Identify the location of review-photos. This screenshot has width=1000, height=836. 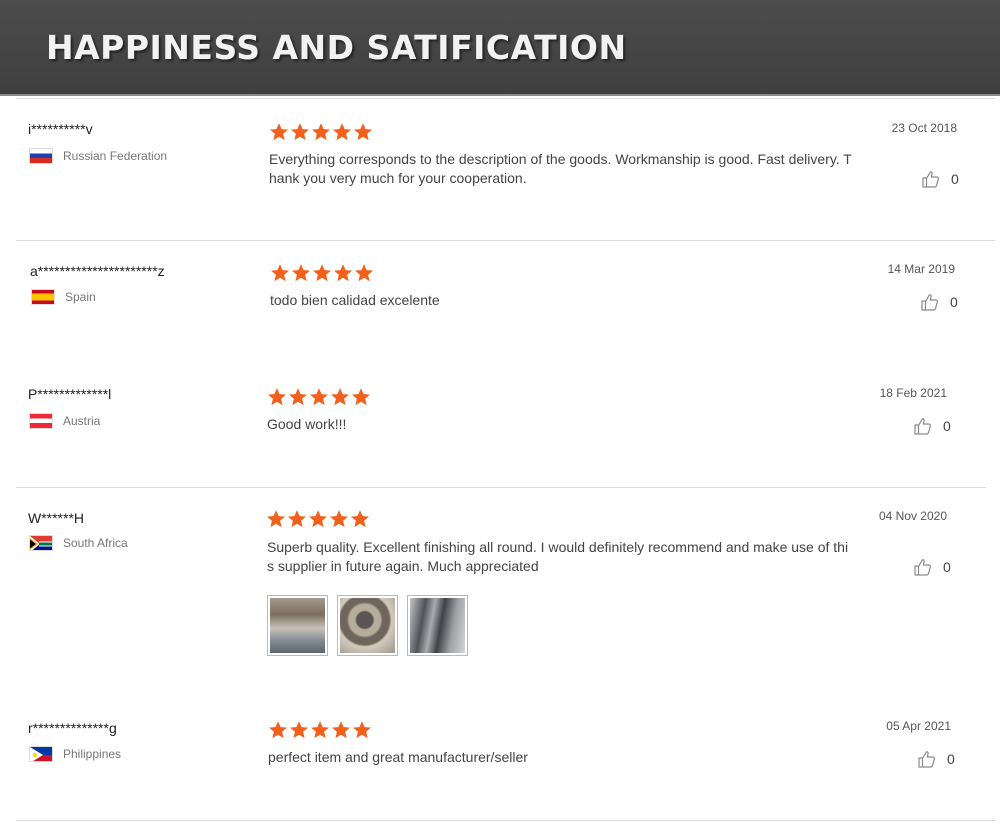
(367, 625).